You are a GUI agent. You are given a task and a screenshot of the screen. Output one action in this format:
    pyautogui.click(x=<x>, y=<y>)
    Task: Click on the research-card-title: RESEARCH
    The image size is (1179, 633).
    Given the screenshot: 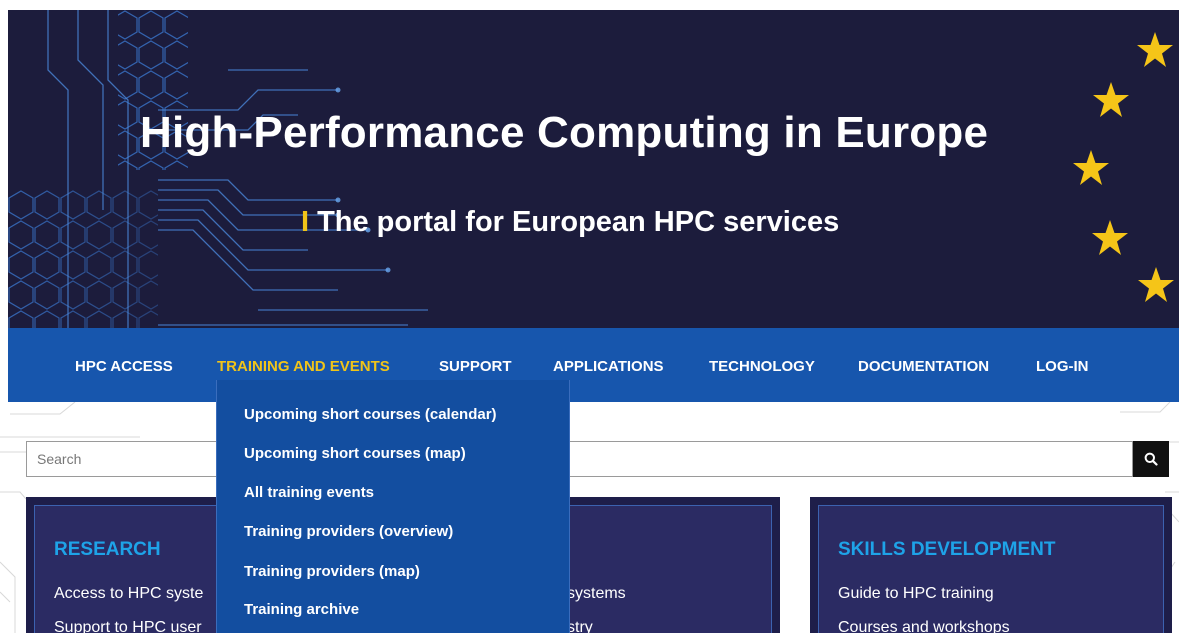 What is the action you would take?
    pyautogui.click(x=107, y=549)
    